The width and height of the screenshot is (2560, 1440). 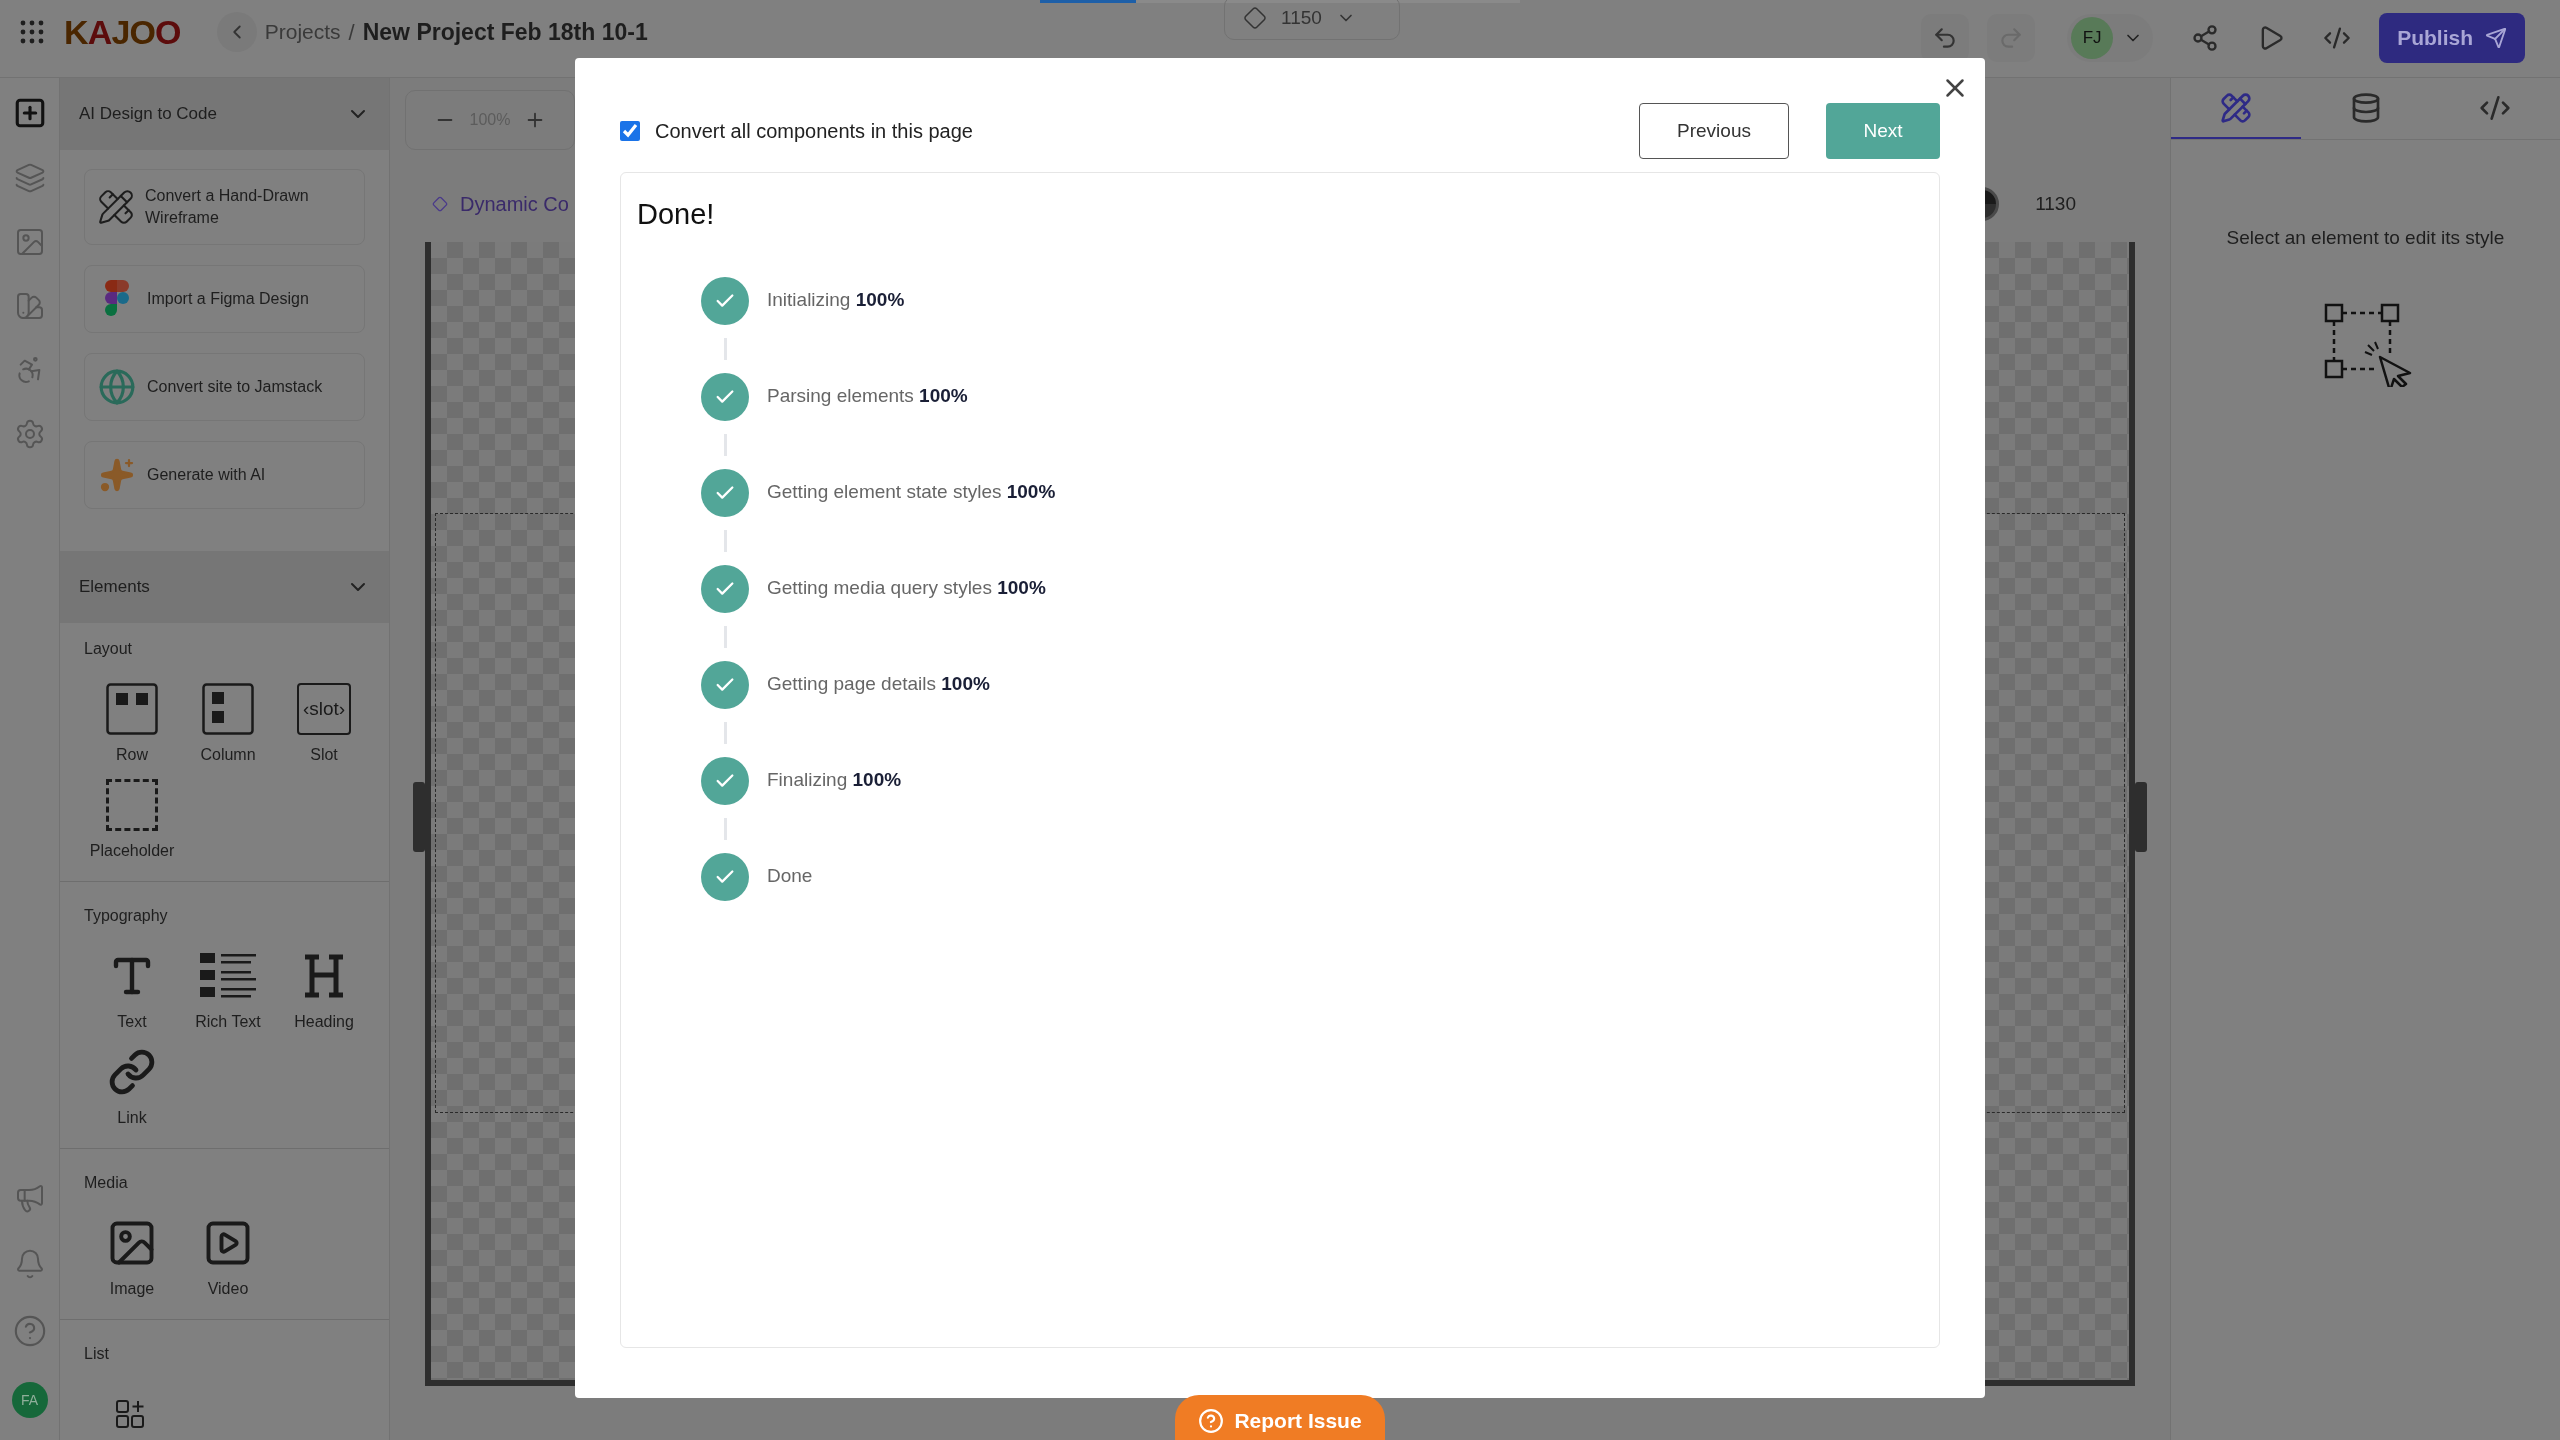 I want to click on group-title: Typography, so click(x=126, y=916).